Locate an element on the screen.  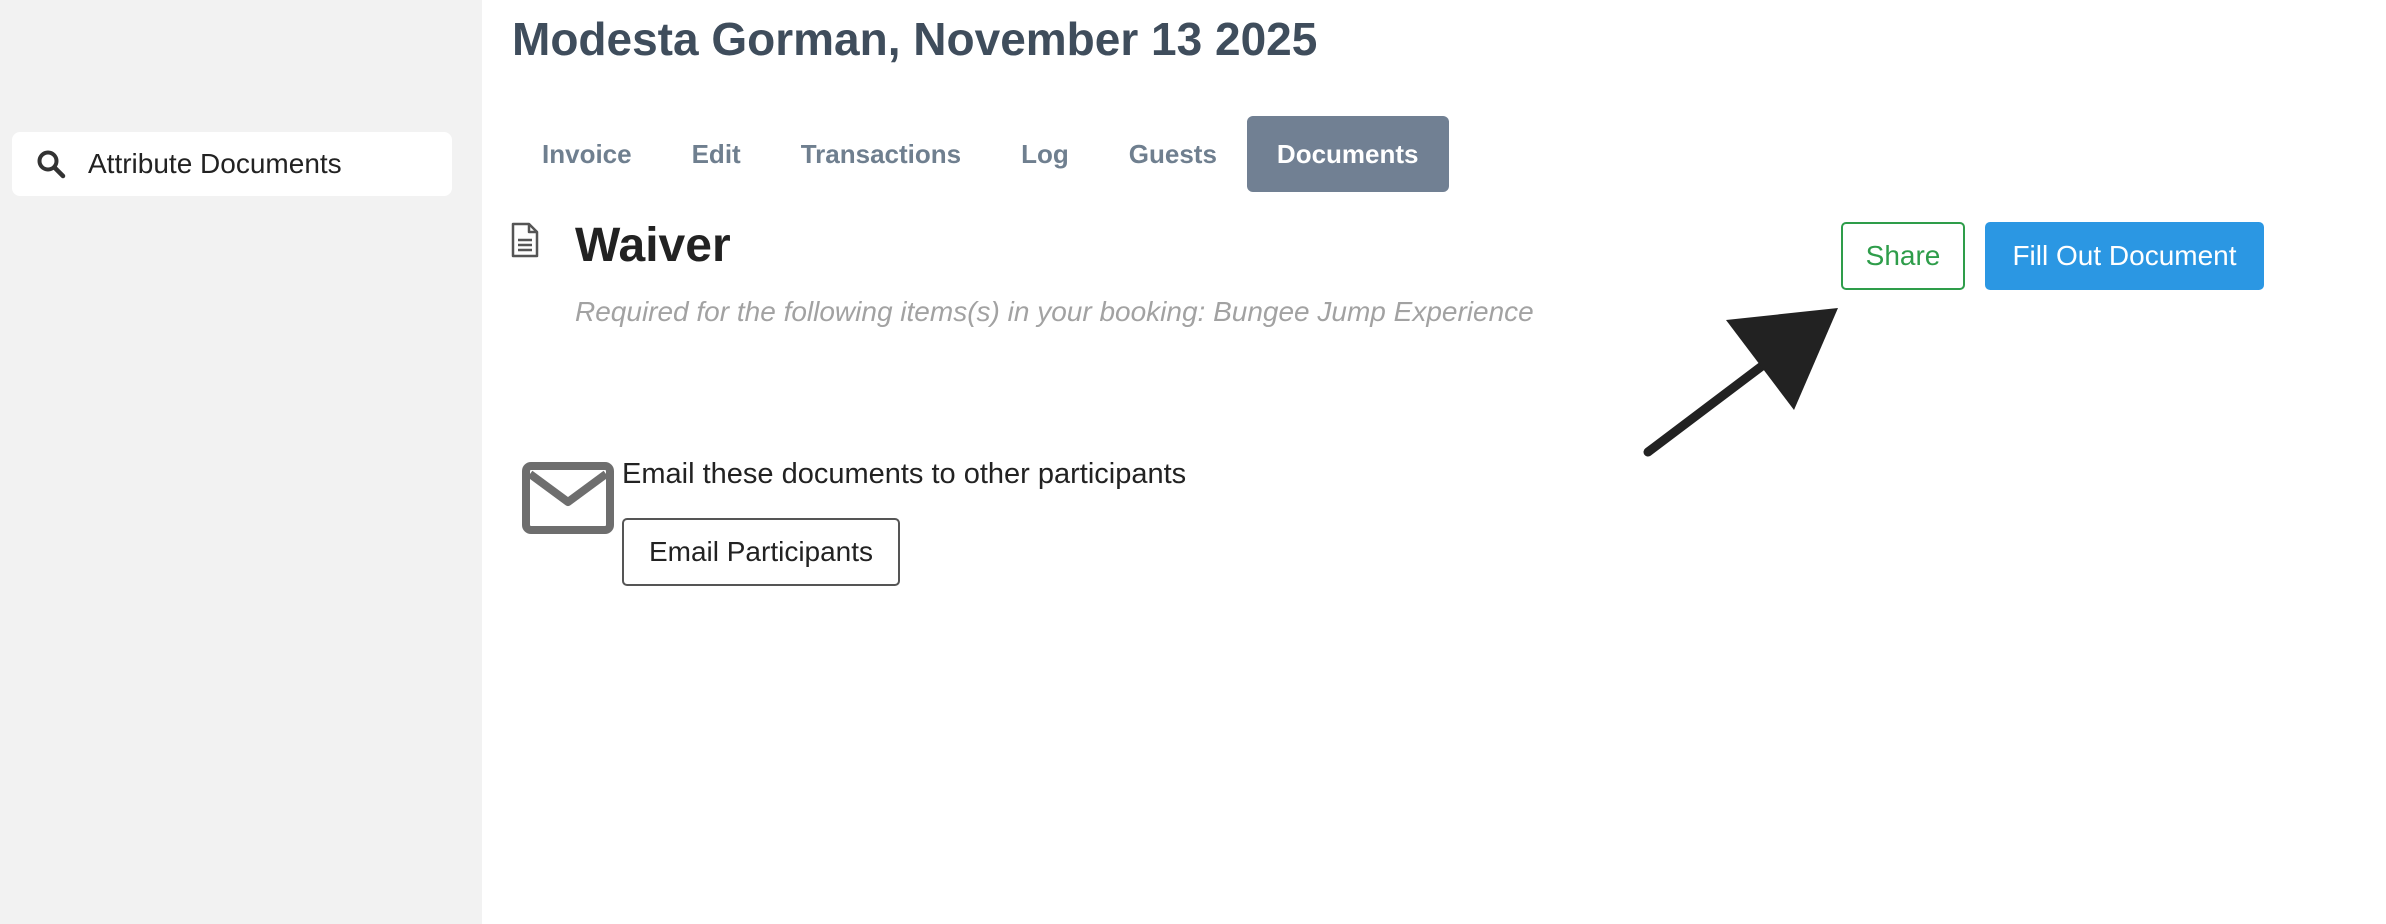
tab-invoice: Invoice is located at coordinates (587, 154).